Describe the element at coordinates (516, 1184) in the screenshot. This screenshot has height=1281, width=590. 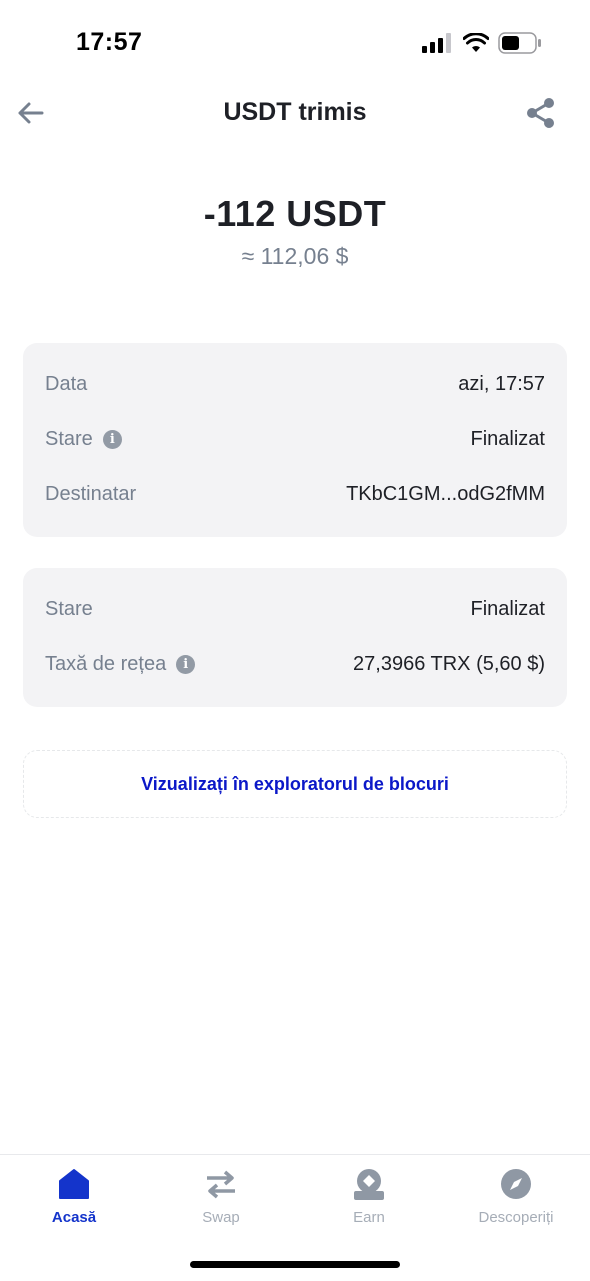
I see `compass-icon` at that location.